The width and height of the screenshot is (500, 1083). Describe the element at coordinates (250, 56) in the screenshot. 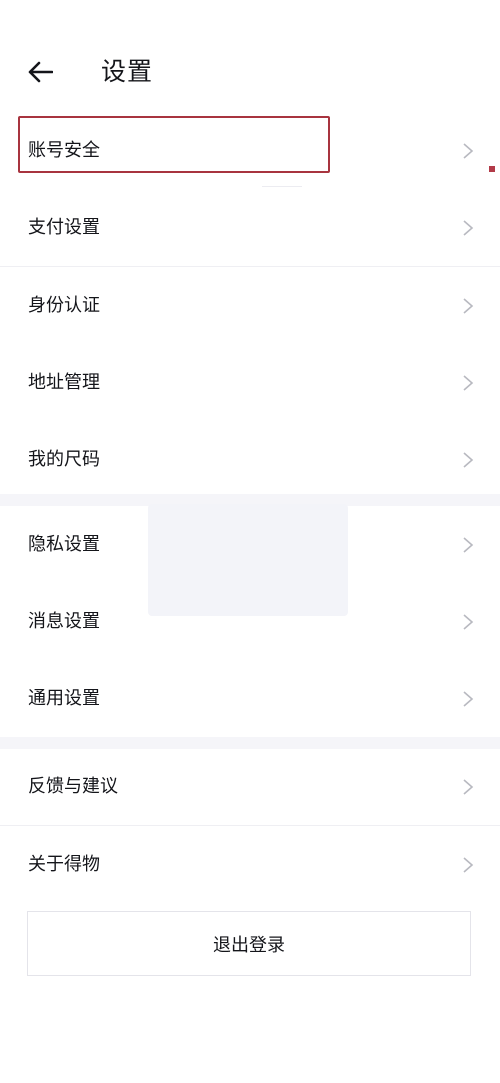

I see `top-bar: 设置` at that location.